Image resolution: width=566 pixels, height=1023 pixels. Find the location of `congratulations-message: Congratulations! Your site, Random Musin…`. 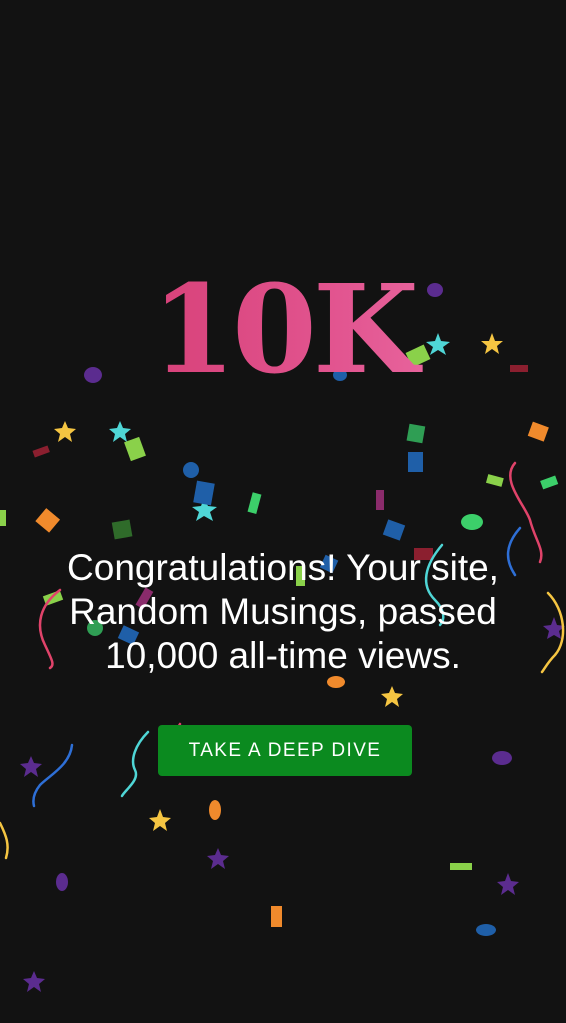

congratulations-message: Congratulations! Your site, Random Musin… is located at coordinates (283, 611).